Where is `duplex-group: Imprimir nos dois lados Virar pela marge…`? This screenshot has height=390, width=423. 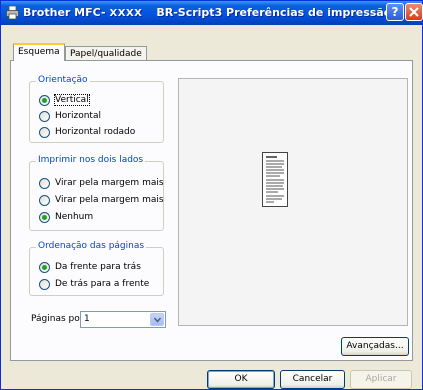
duplex-group: Imprimir nos dois lados Virar pela marge… is located at coordinates (96, 193).